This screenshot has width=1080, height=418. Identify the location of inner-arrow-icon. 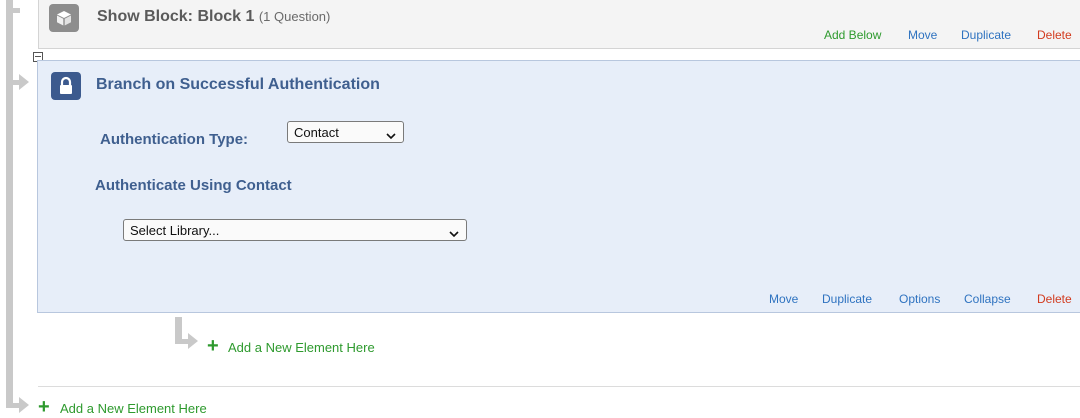
(193, 341).